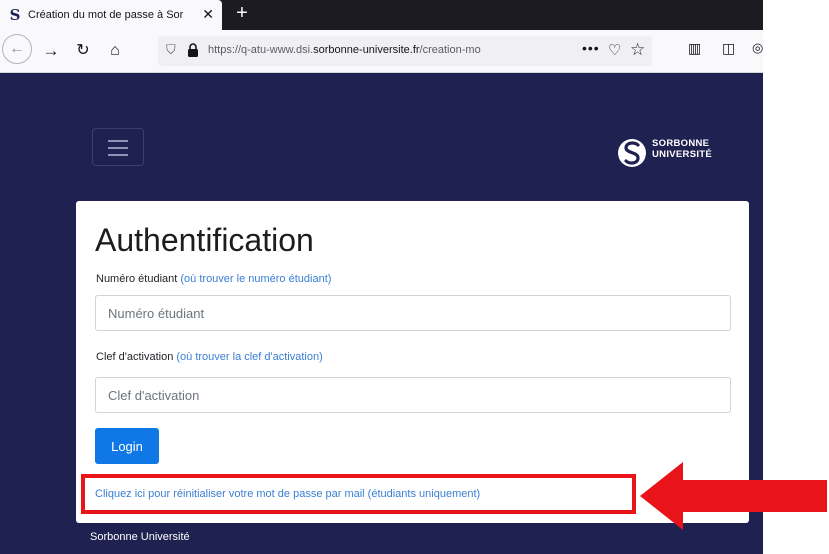 The image size is (829, 554). What do you see at coordinates (208, 14) in the screenshot?
I see `close-tab-icon: ✕` at bounding box center [208, 14].